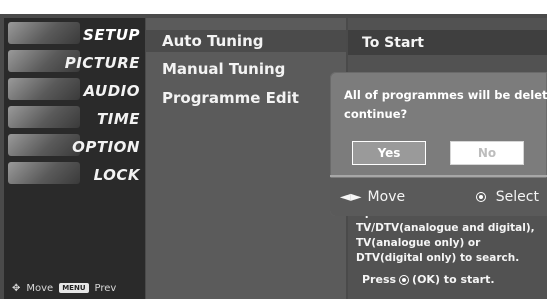  What do you see at coordinates (44, 33) in the screenshot?
I see `tv-setup-icon` at bounding box center [44, 33].